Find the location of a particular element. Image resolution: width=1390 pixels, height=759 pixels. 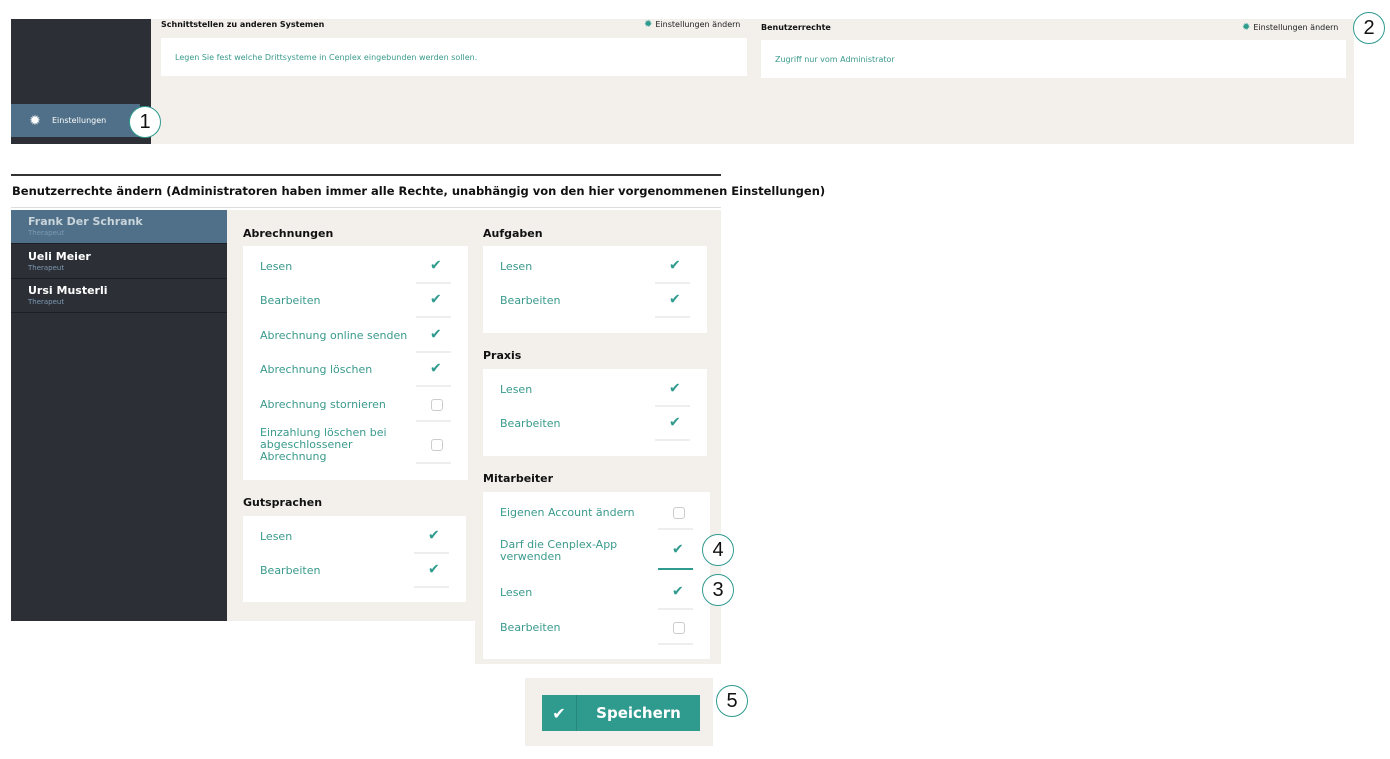

user-name: Ursi Musterli is located at coordinates (68, 290).